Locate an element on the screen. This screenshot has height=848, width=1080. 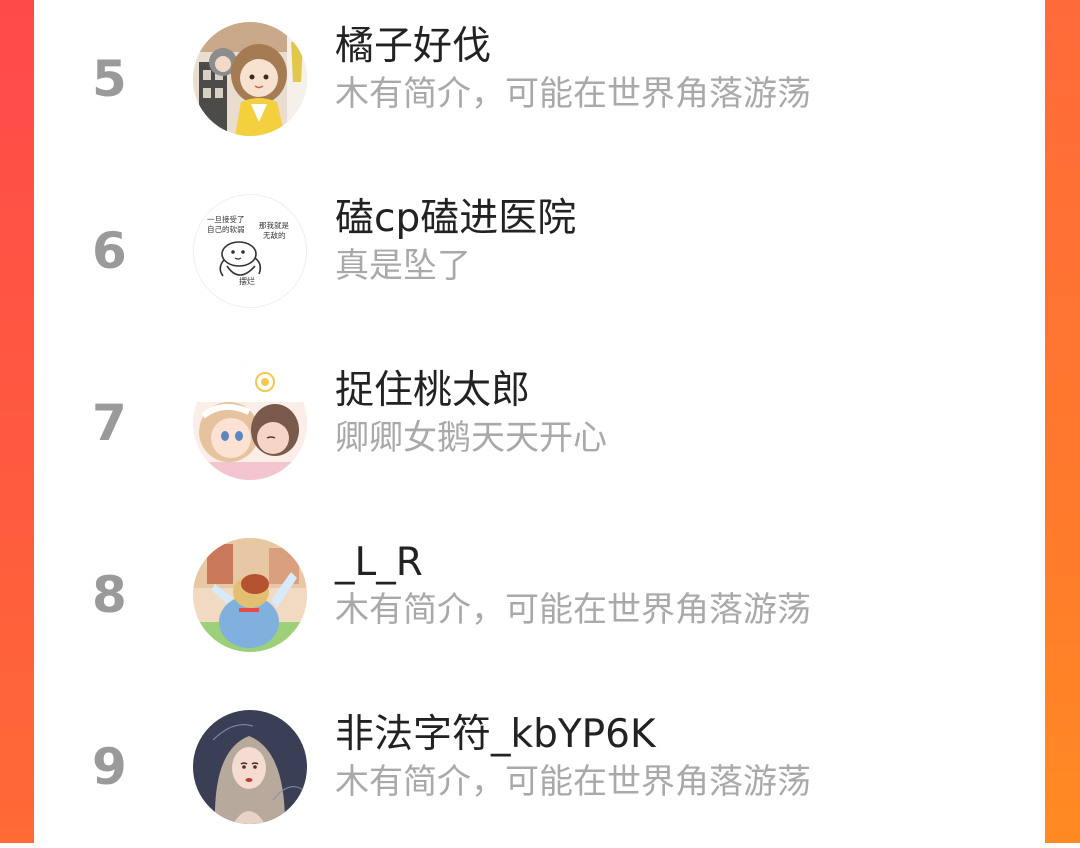
meme-caption-4: 无敌的 is located at coordinates (274, 235).